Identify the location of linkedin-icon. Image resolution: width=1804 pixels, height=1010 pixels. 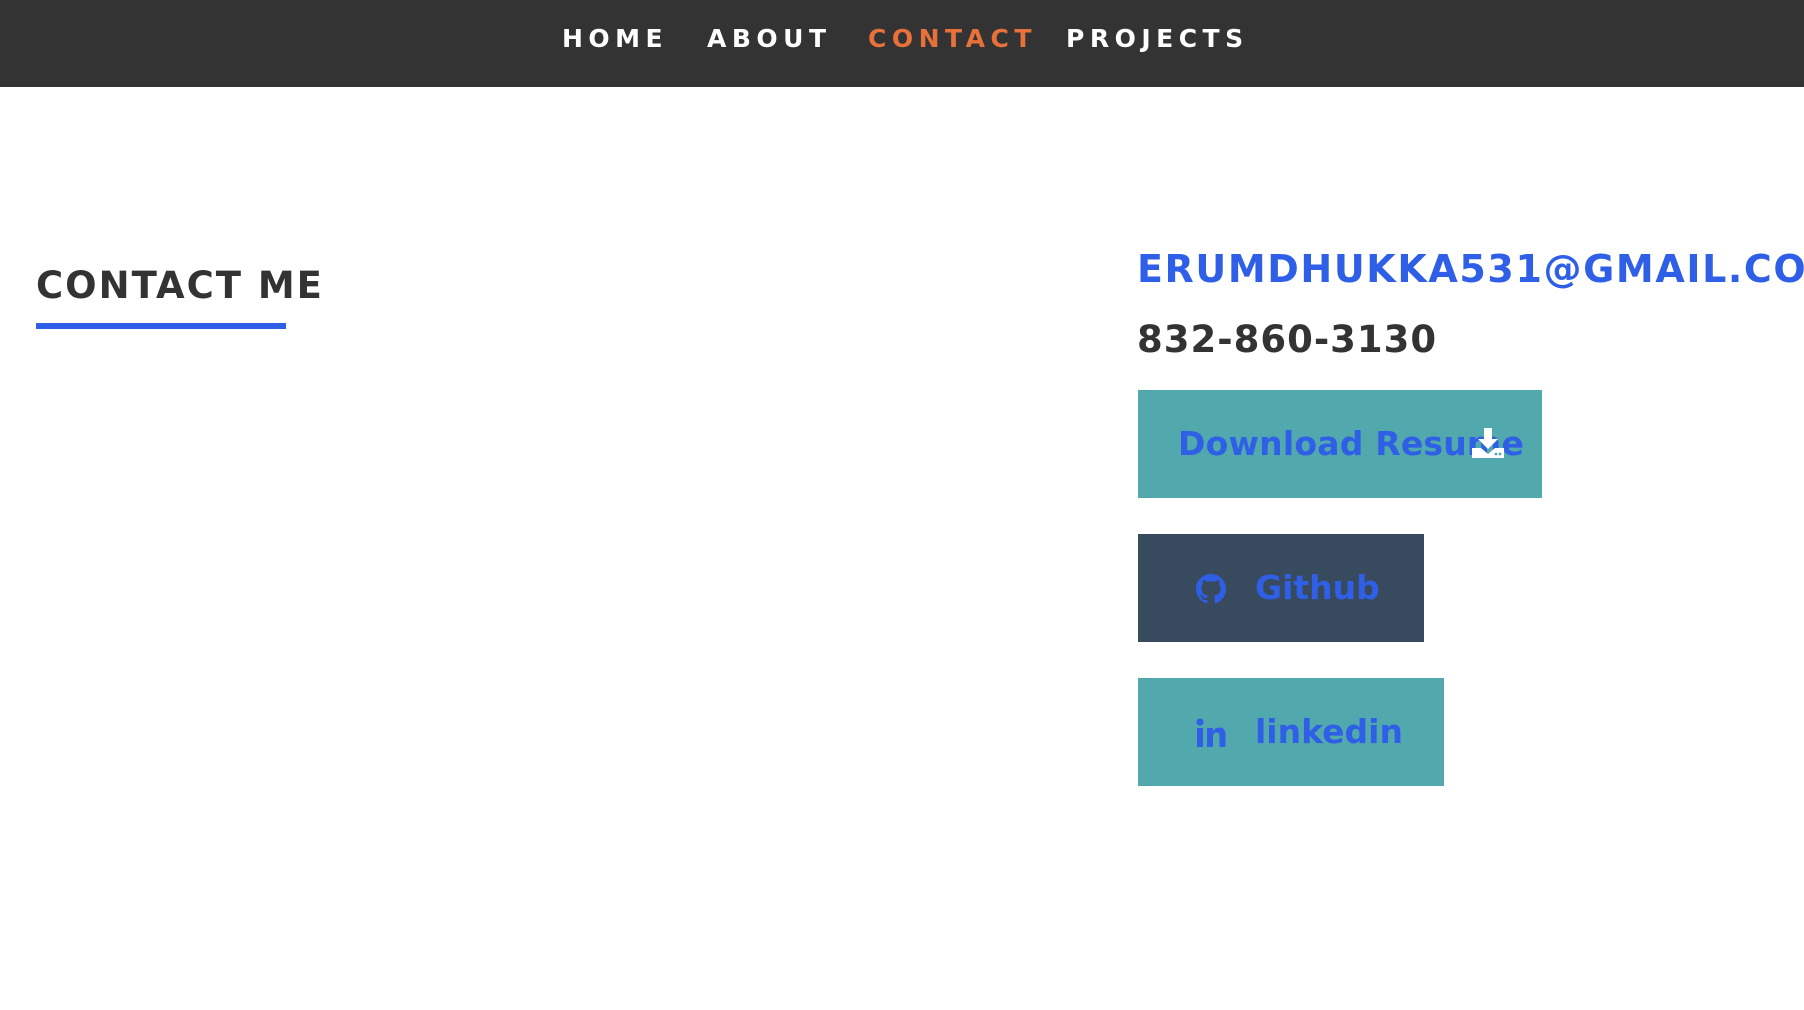
(1211, 732).